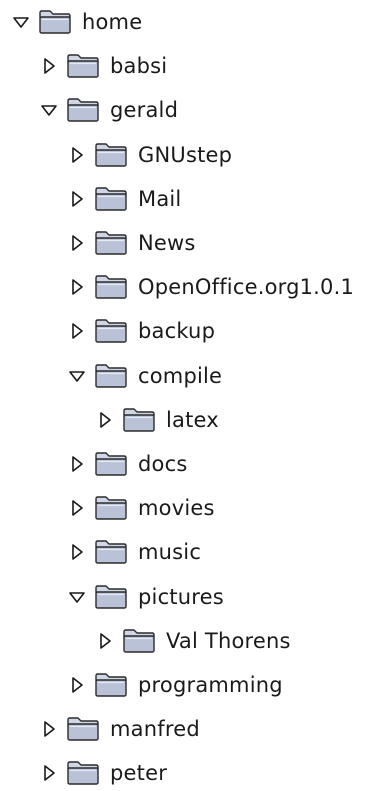 The image size is (378, 791). I want to click on tree-item-backup: backup, so click(140, 331).